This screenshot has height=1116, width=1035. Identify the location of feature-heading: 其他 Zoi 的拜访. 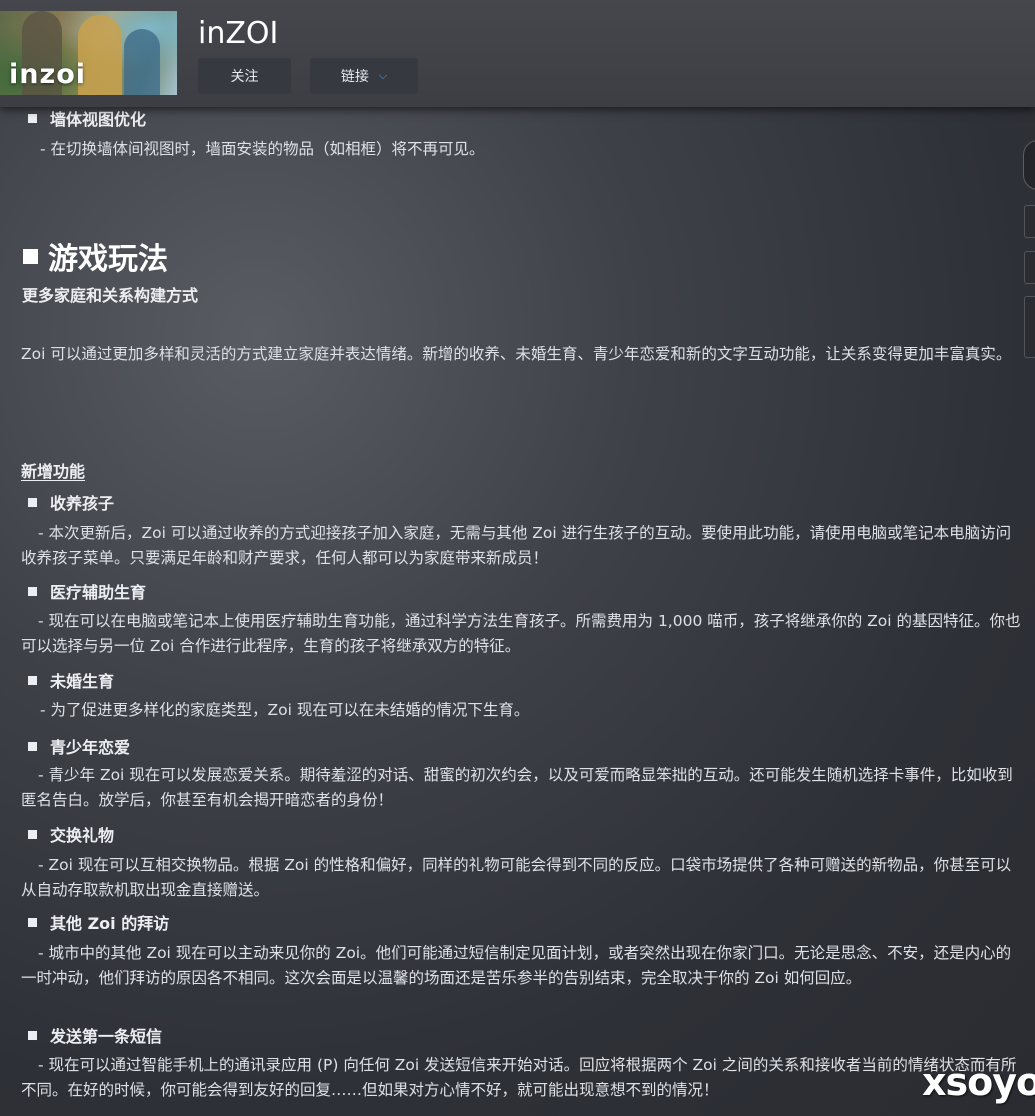
(98, 922).